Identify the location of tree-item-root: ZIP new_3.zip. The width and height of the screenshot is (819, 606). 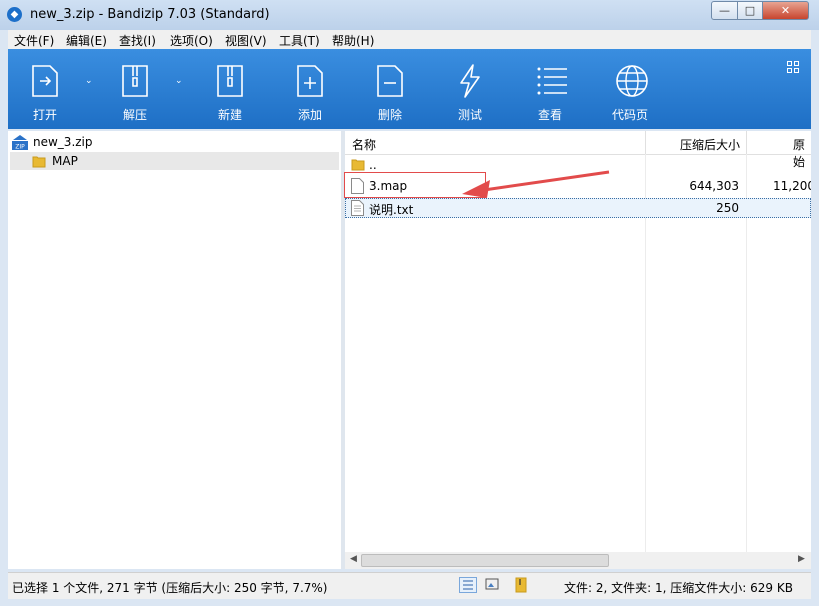
(174, 142).